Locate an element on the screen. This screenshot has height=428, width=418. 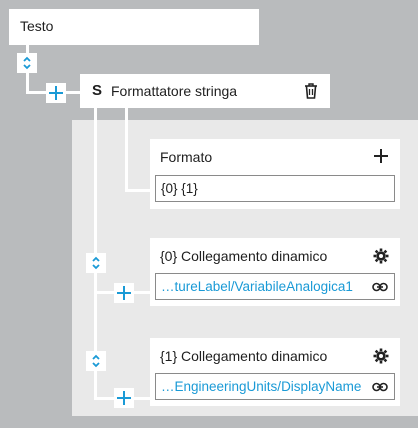
format-node-card: Formato {0} {1} is located at coordinates (275, 174).